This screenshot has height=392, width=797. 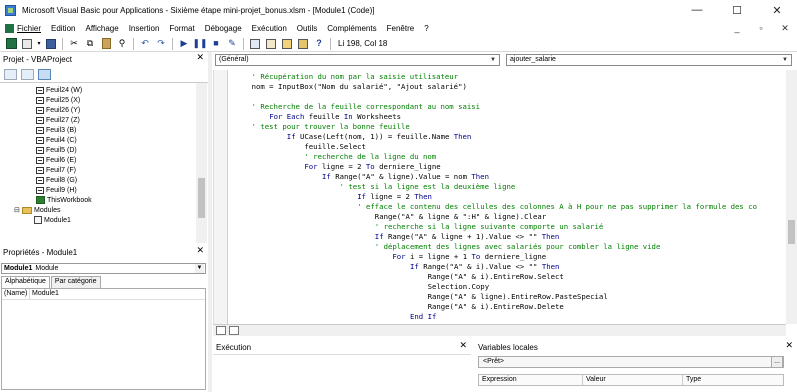 What do you see at coordinates (56, 190) in the screenshot?
I see `tree-item-sheet: Feuil9 (H)` at bounding box center [56, 190].